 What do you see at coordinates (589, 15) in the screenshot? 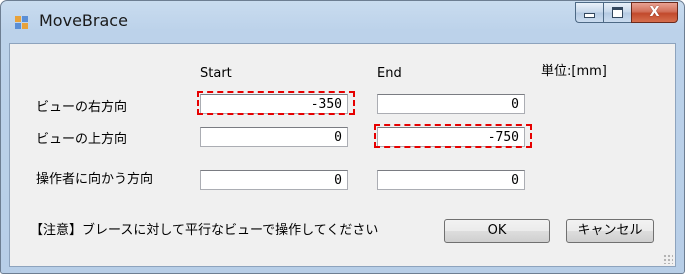
I see `minimize-icon` at bounding box center [589, 15].